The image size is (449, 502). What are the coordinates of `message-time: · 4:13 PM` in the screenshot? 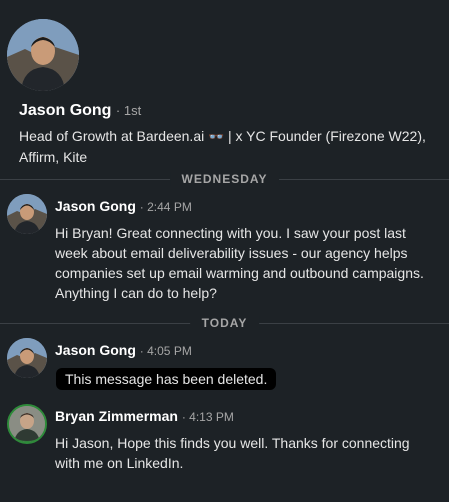 It's located at (207, 417).